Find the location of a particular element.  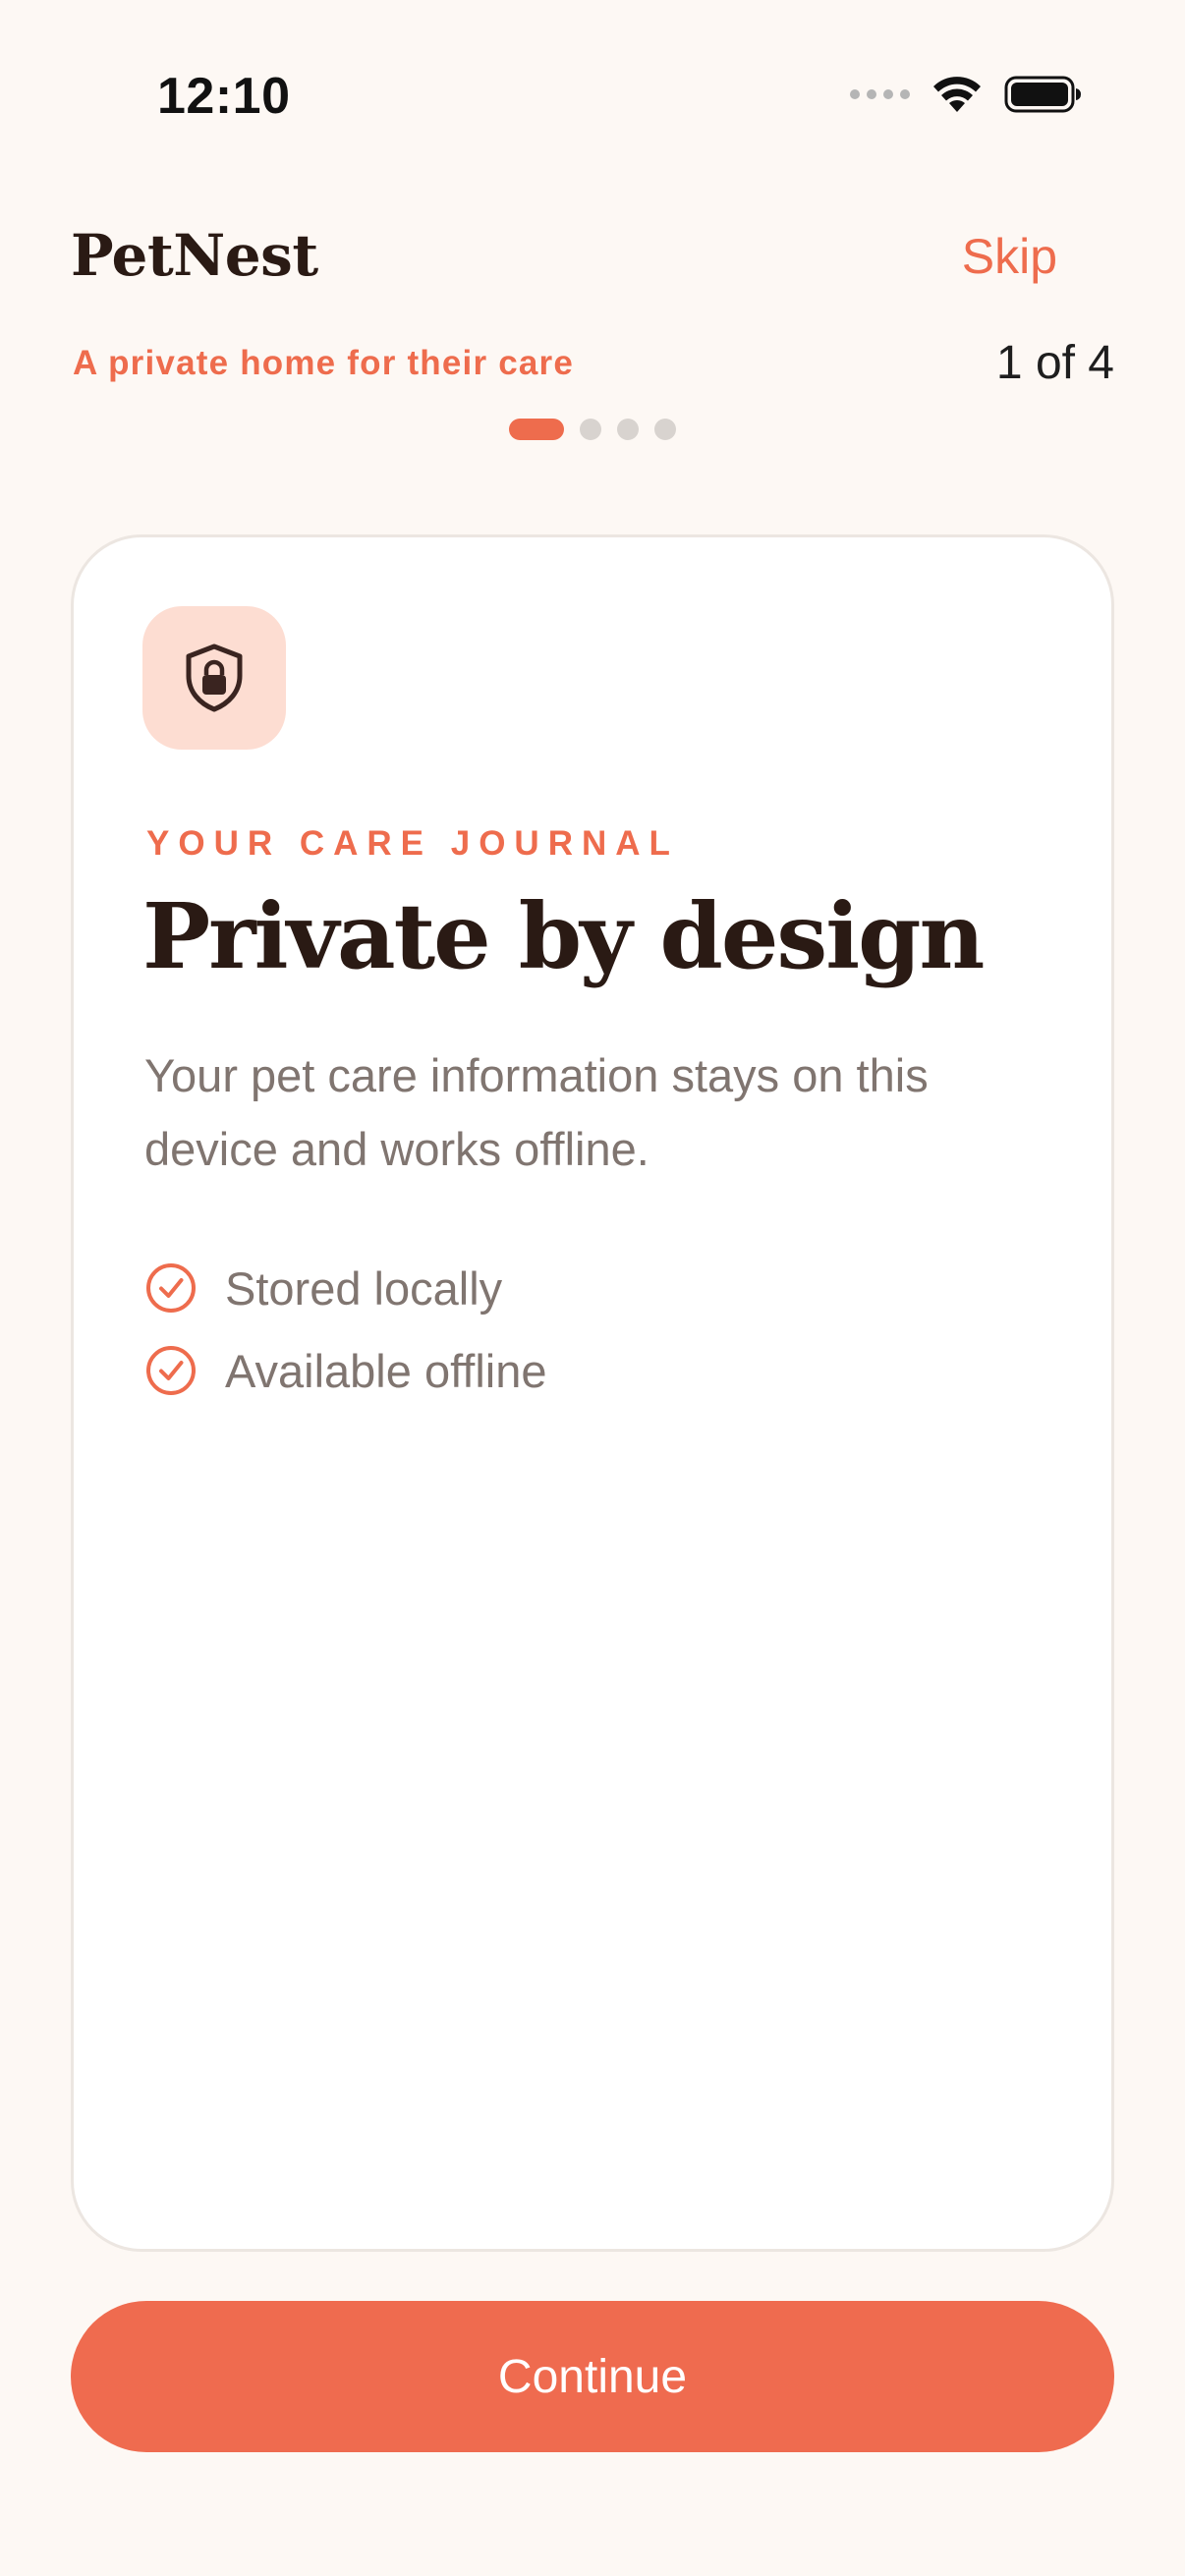

shield-lock-icon is located at coordinates (215, 678).